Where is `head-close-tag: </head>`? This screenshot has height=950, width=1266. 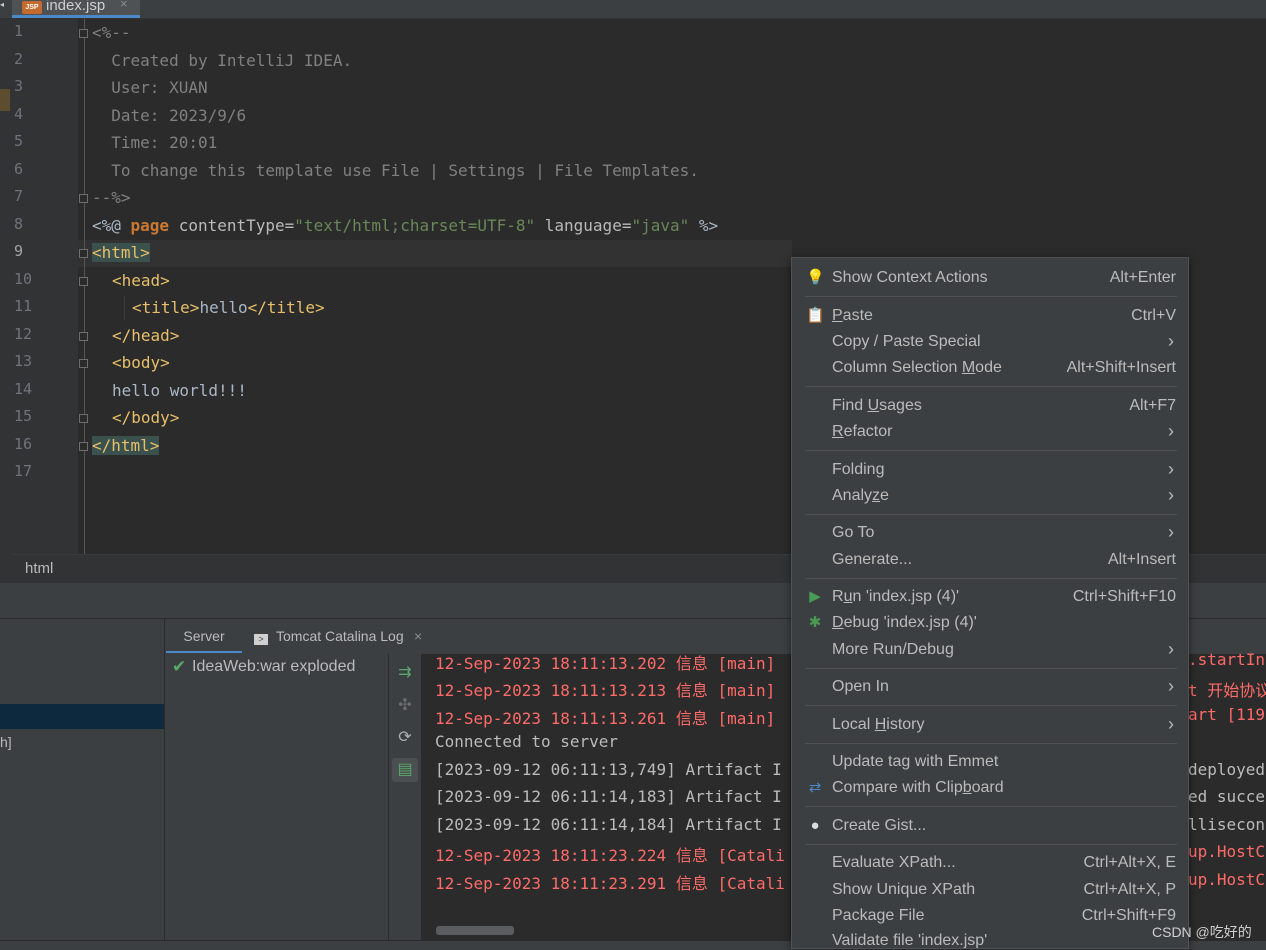 head-close-tag: </head> is located at coordinates (146, 335).